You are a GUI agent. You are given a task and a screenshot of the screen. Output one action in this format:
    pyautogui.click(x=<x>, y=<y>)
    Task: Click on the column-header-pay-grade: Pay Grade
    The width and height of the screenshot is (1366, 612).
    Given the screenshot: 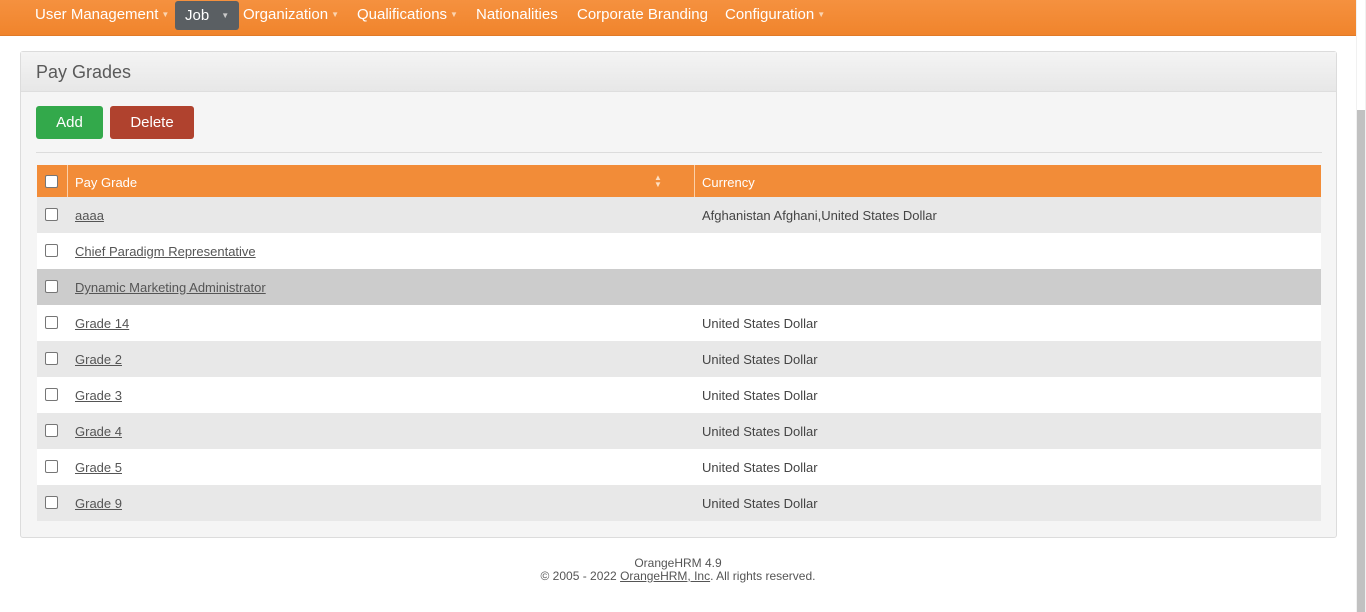 What is the action you would take?
    pyautogui.click(x=106, y=181)
    